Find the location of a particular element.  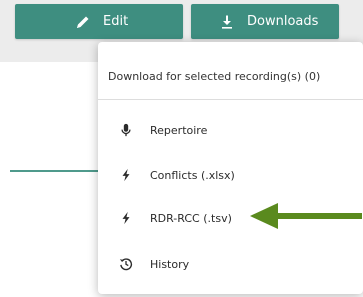

menu-item-label: RDR-RCC (.tsv) is located at coordinates (191, 218).